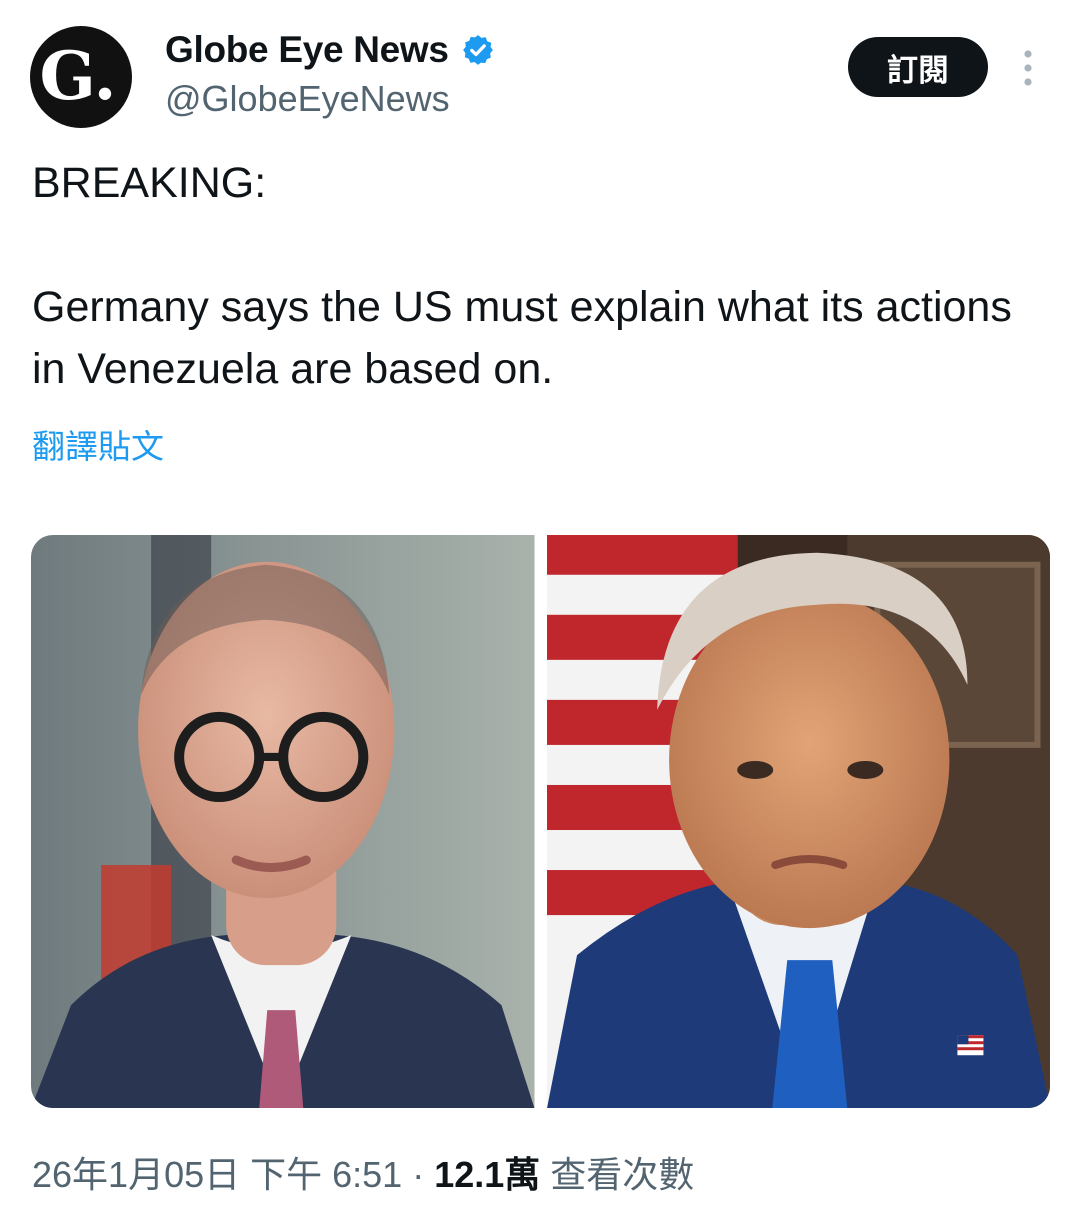 Image resolution: width=1080 pixels, height=1224 pixels. I want to click on display-name-row: Globe Eye News, so click(330, 50).